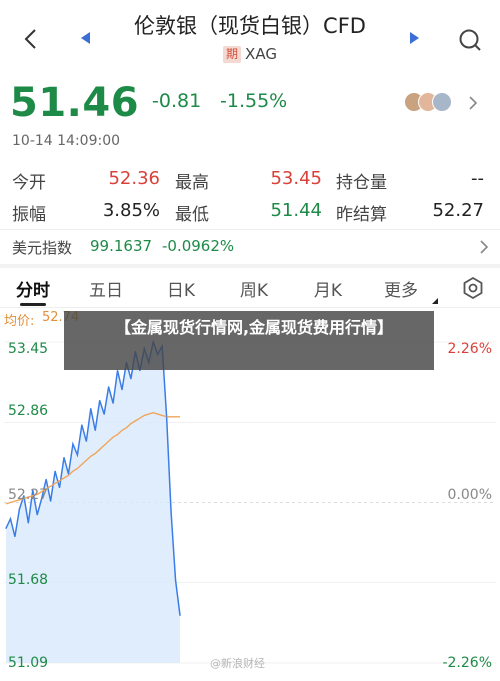 The image size is (500, 681). I want to click on chart-tabs: 分时 五日 日K 周K 月K 更多, so click(250, 289).